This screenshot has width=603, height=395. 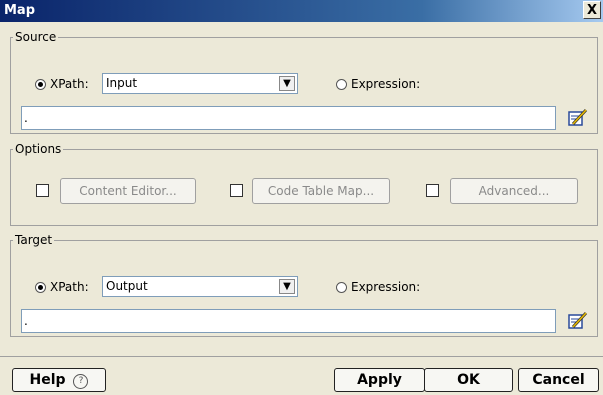 What do you see at coordinates (47, 380) in the screenshot?
I see `help-label: Help` at bounding box center [47, 380].